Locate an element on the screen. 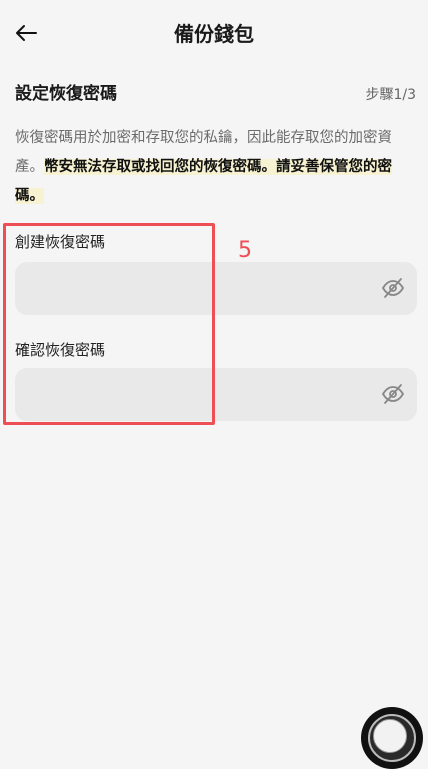 This screenshot has height=769, width=428. header-bar: 備份錢包 is located at coordinates (214, 34).